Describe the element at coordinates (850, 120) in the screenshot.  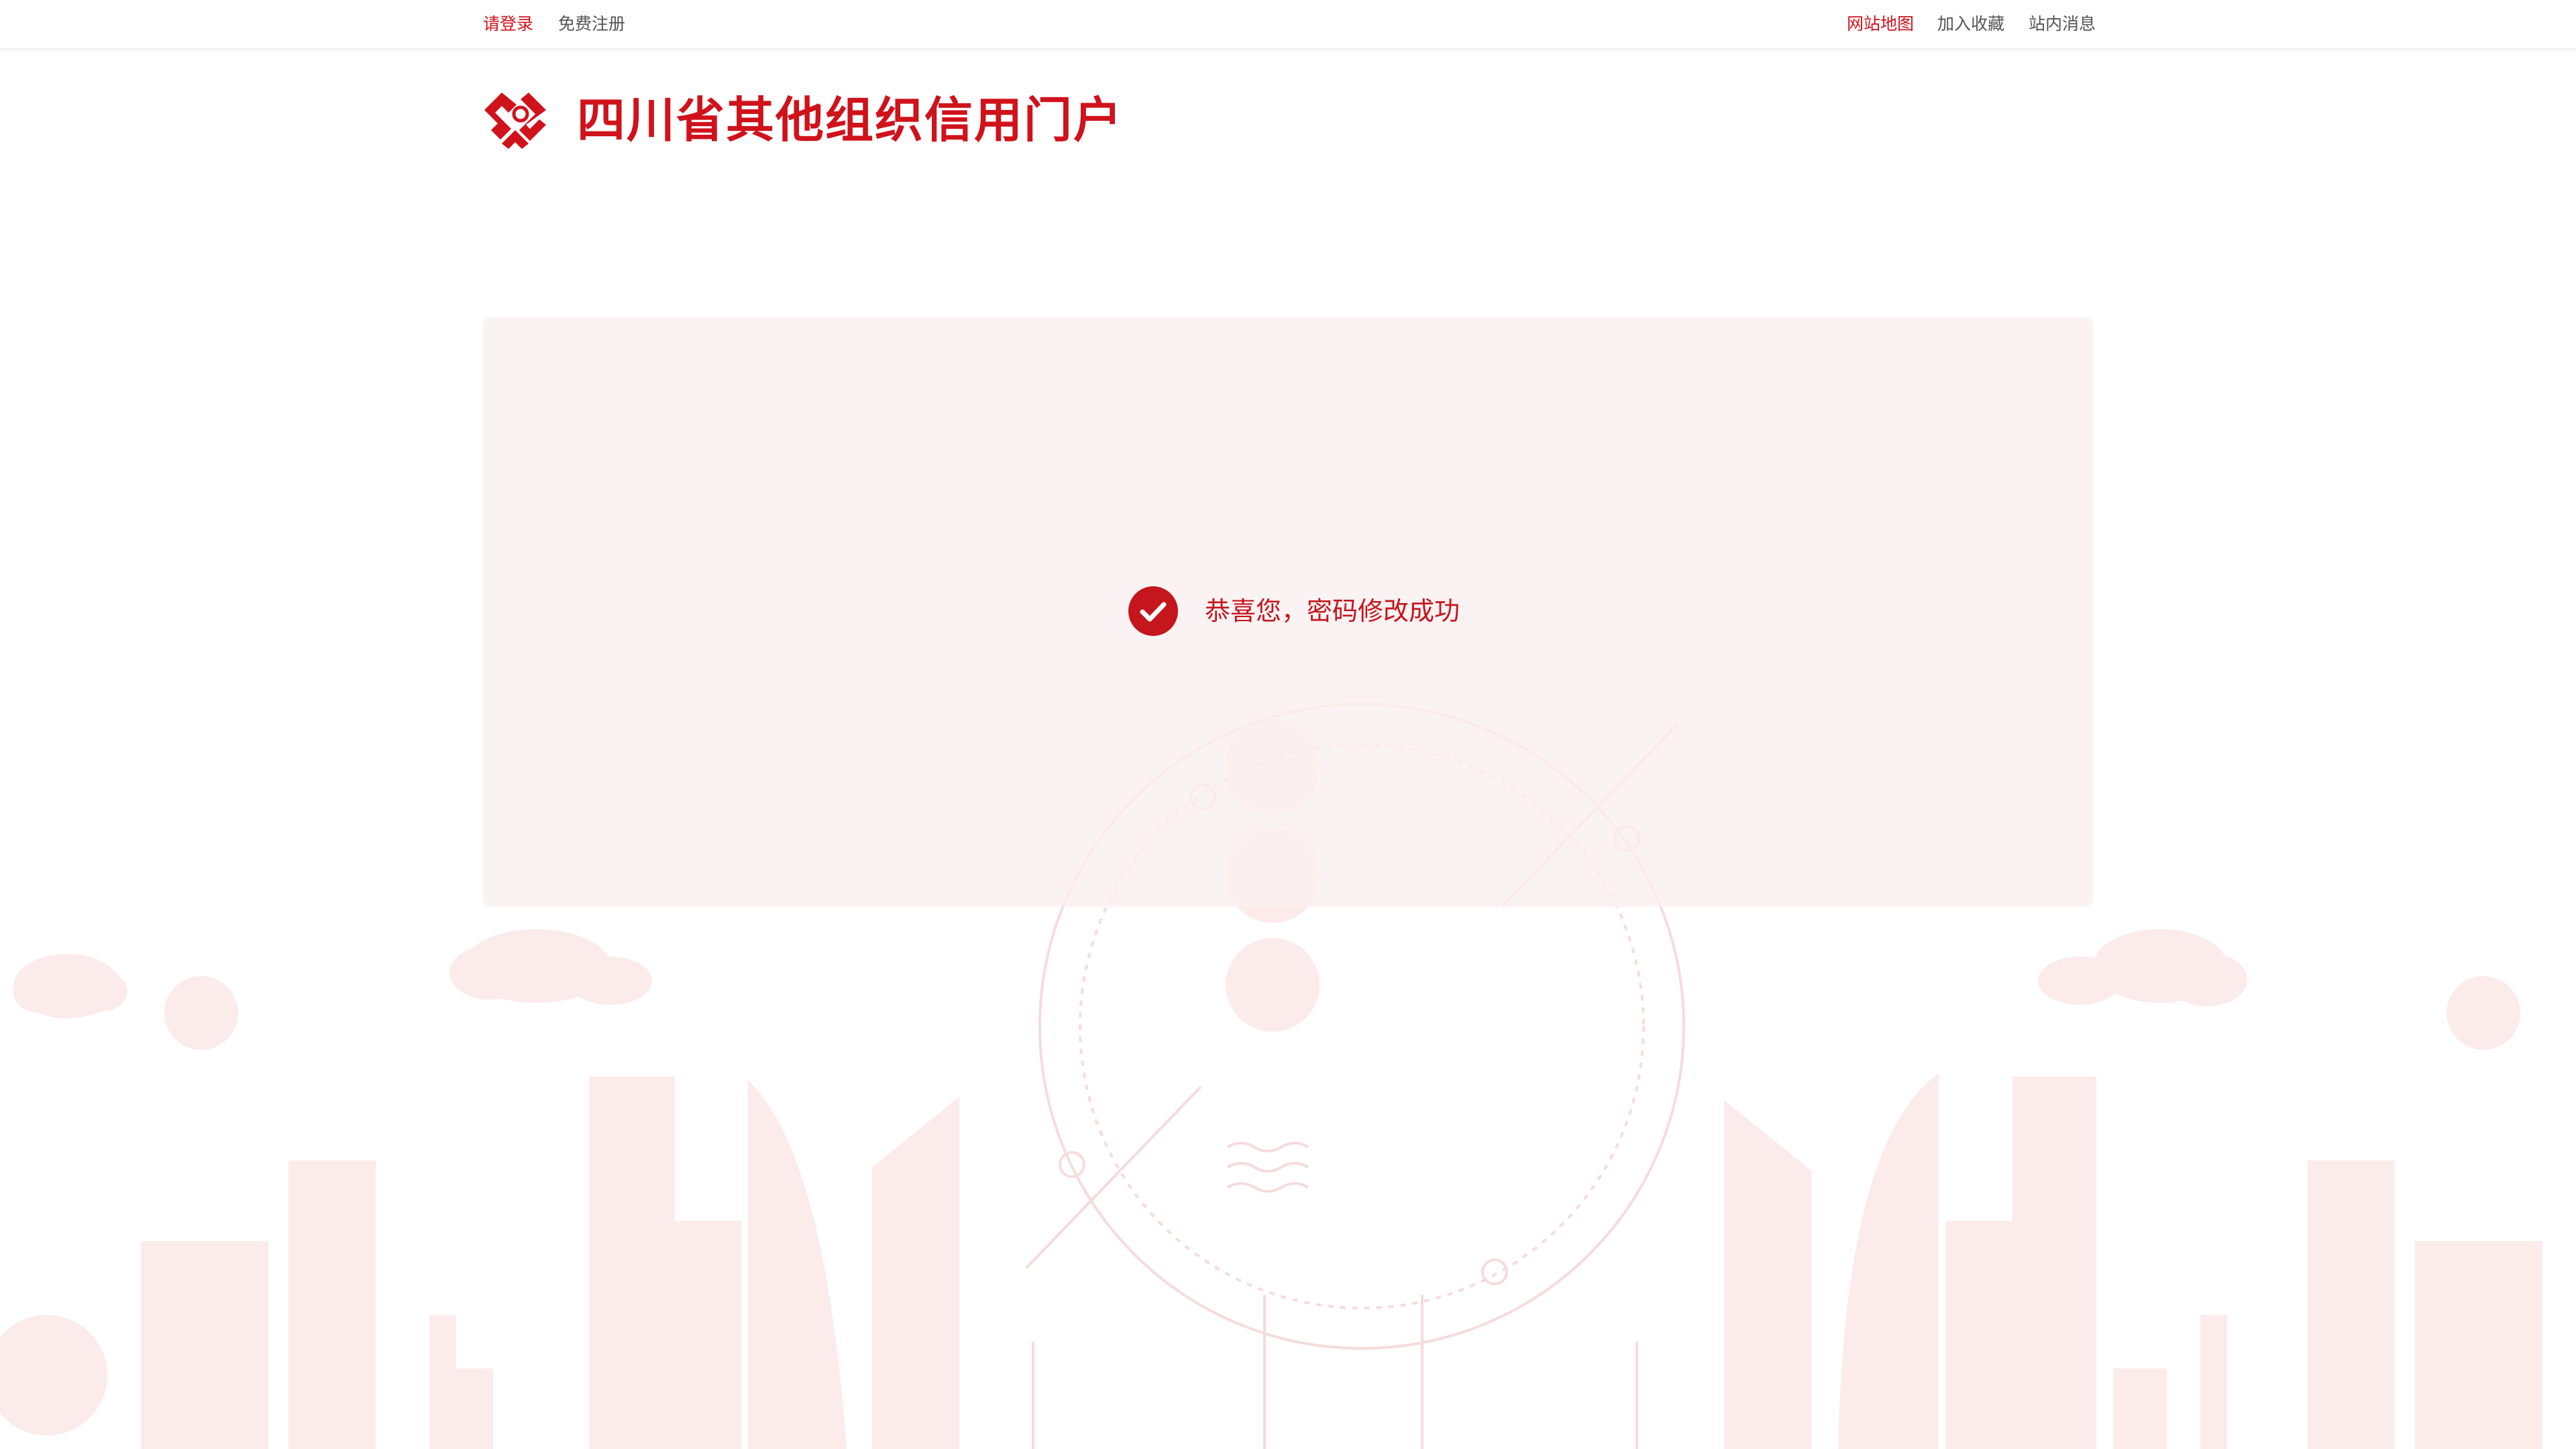
I see `site-title: 四川省其他组织信用门户` at that location.